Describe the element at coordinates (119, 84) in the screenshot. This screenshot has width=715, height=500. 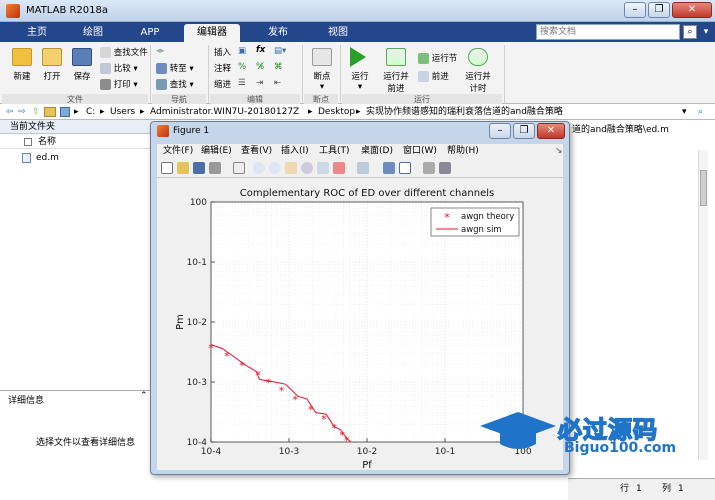
I see `print-button: 打印 ▾` at that location.